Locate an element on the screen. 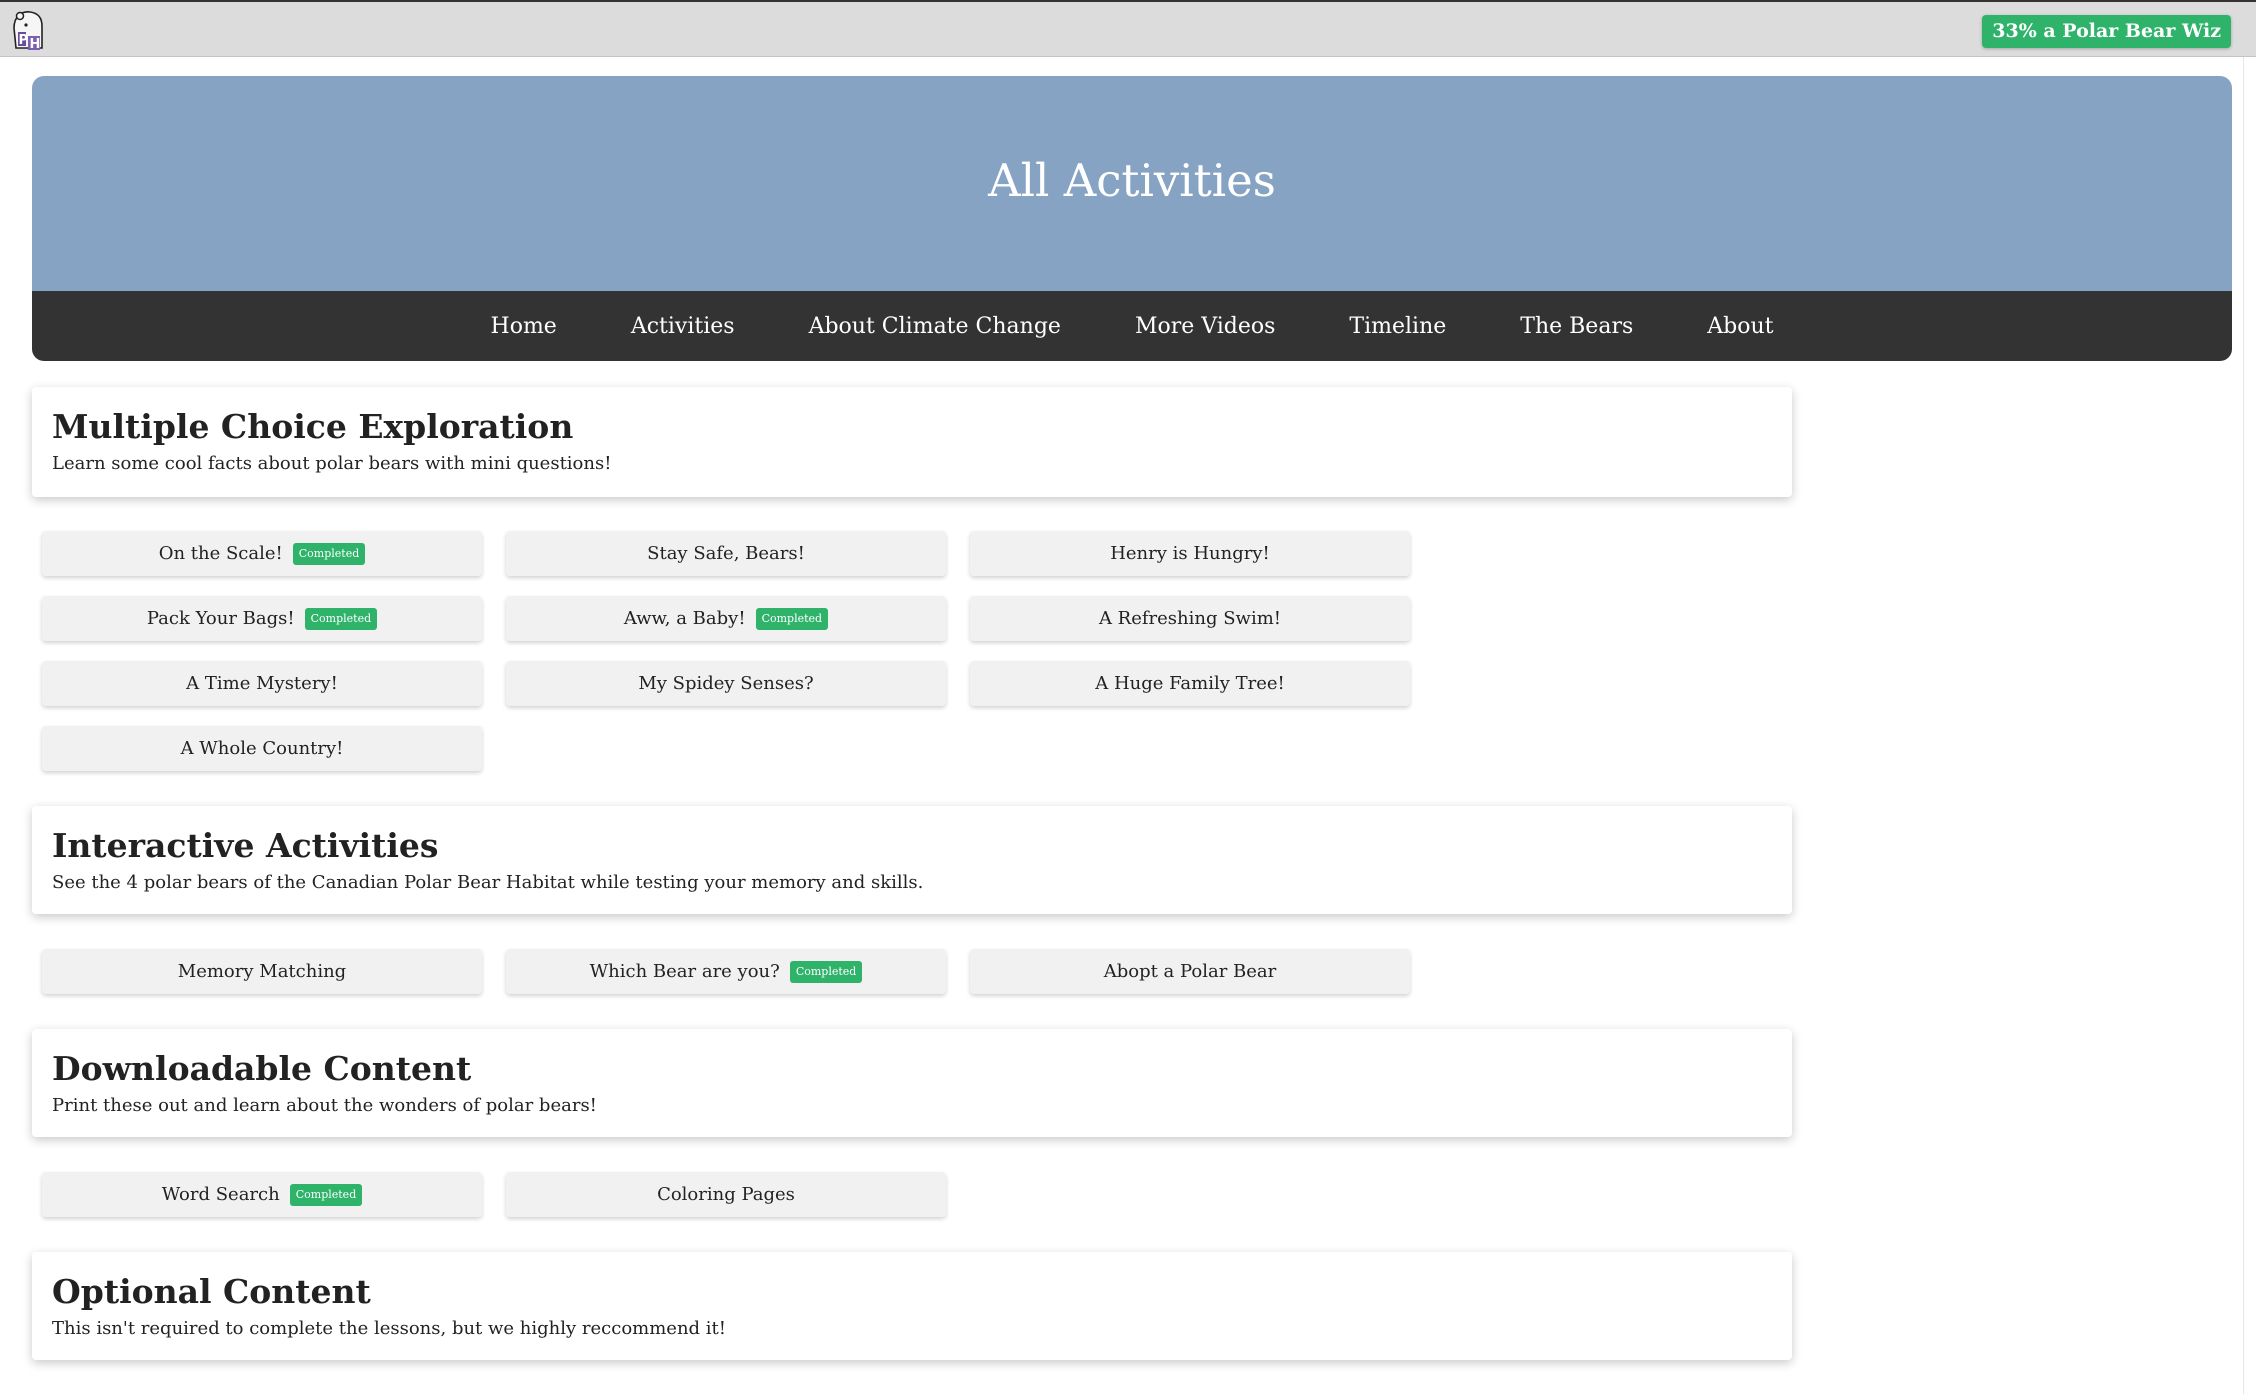  activity-button-which-bear-are-you: Which Bear are you? Completed is located at coordinates (726, 971).